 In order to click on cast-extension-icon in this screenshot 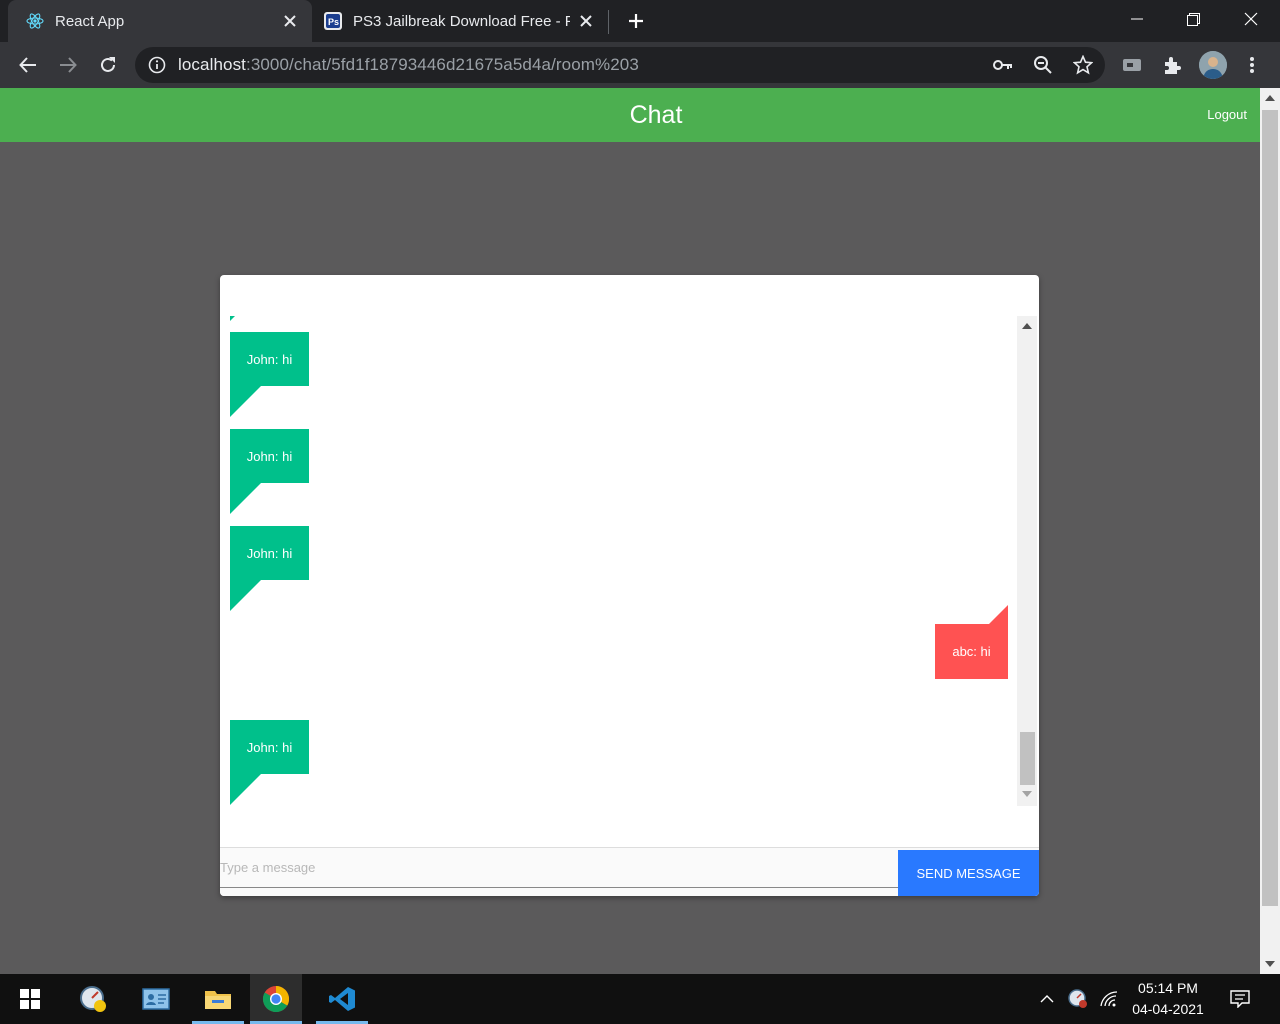, I will do `click(1132, 65)`.